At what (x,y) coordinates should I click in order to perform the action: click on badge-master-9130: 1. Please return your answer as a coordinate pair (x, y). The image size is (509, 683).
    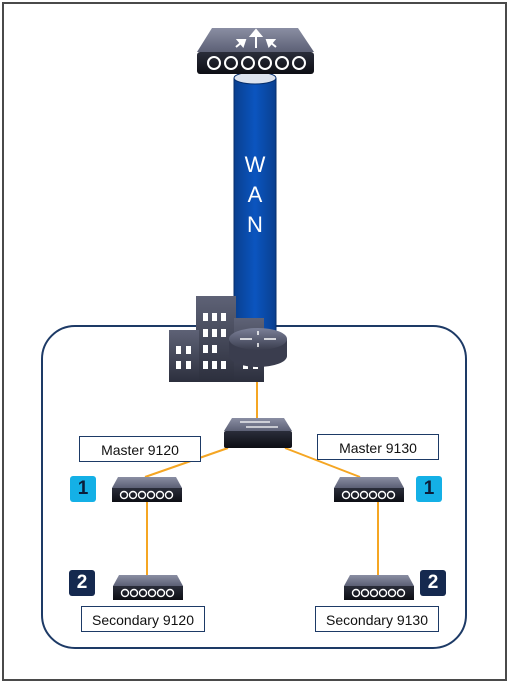
    Looking at the image, I should click on (429, 489).